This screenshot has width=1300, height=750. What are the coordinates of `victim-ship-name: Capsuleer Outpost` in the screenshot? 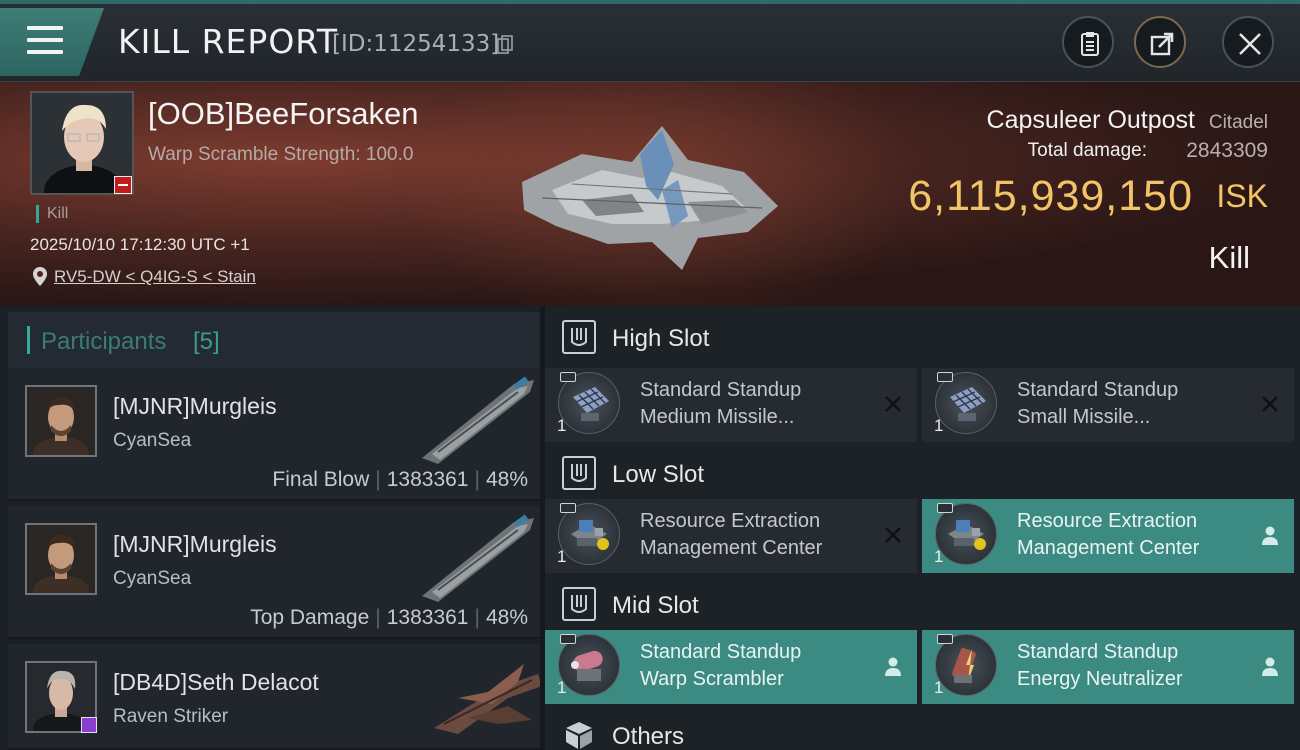 It's located at (1091, 120).